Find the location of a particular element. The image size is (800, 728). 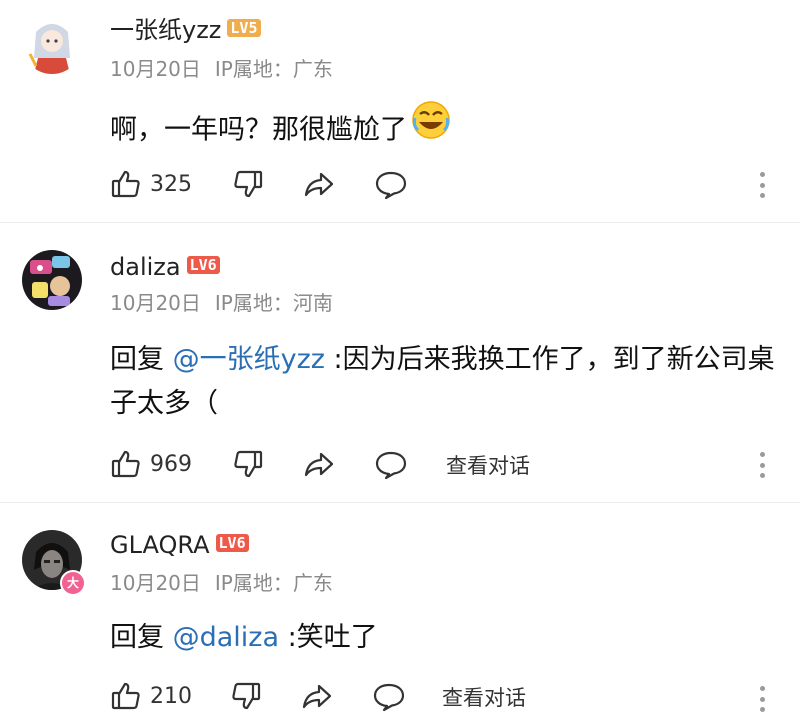

like-count: 325 is located at coordinates (171, 184).